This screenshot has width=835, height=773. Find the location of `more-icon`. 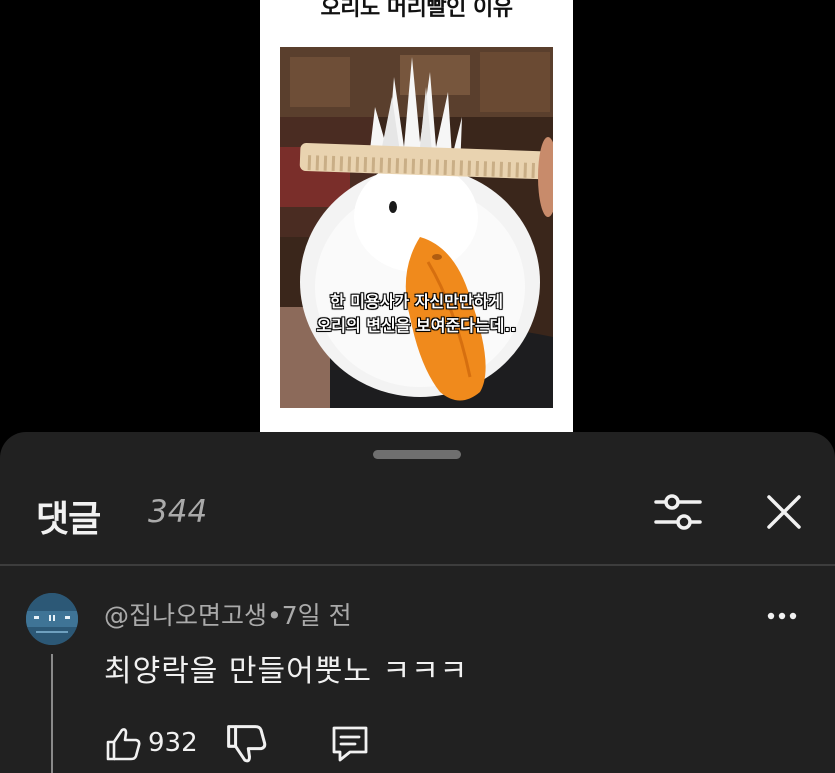

more-icon is located at coordinates (782, 616).